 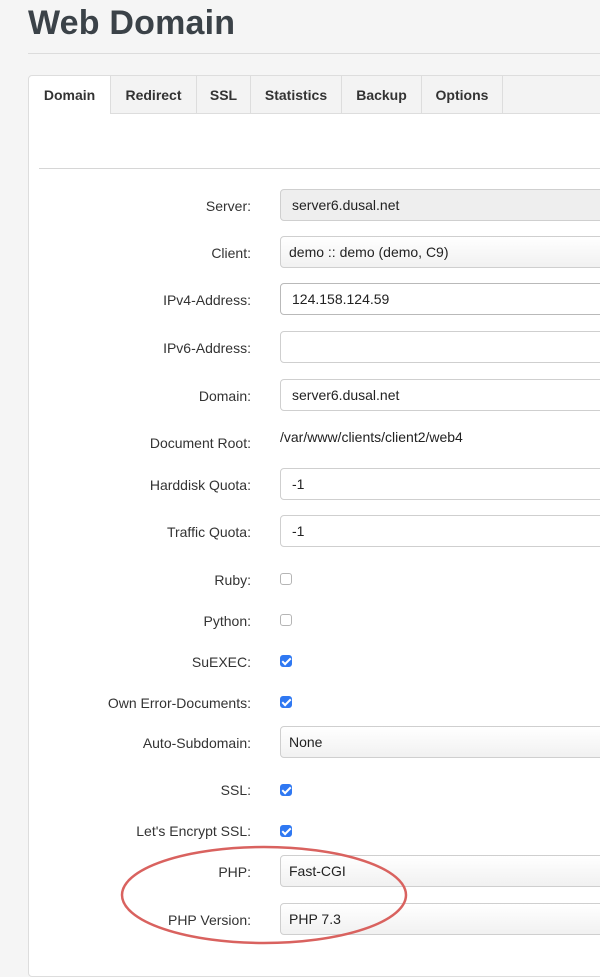 What do you see at coordinates (440, 252) in the screenshot?
I see `client-select: demo :: demo (demo, C9)` at bounding box center [440, 252].